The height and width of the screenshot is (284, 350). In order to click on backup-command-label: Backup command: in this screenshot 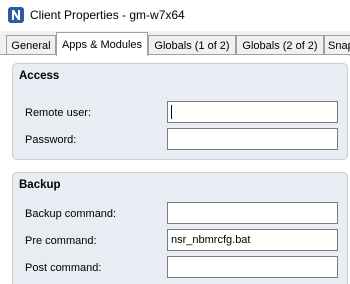, I will do `click(71, 214)`.